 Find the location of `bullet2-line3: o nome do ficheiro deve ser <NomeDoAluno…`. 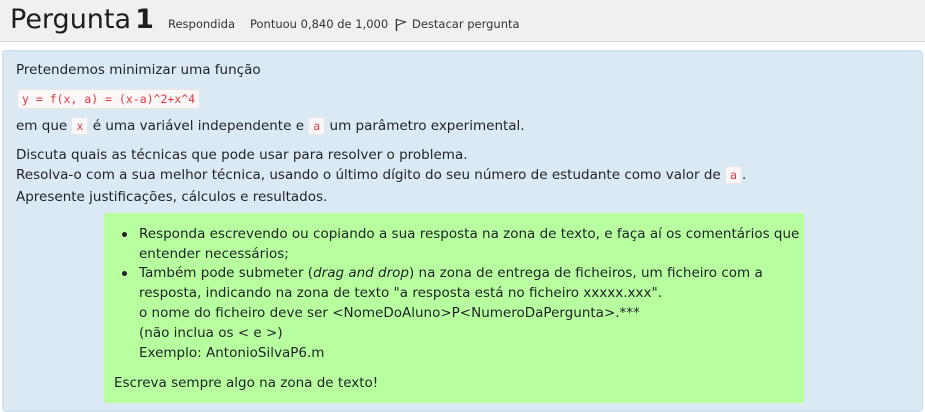

bullet2-line3: o nome do ficheiro deve ser <NomeDoAluno… is located at coordinates (389, 313).